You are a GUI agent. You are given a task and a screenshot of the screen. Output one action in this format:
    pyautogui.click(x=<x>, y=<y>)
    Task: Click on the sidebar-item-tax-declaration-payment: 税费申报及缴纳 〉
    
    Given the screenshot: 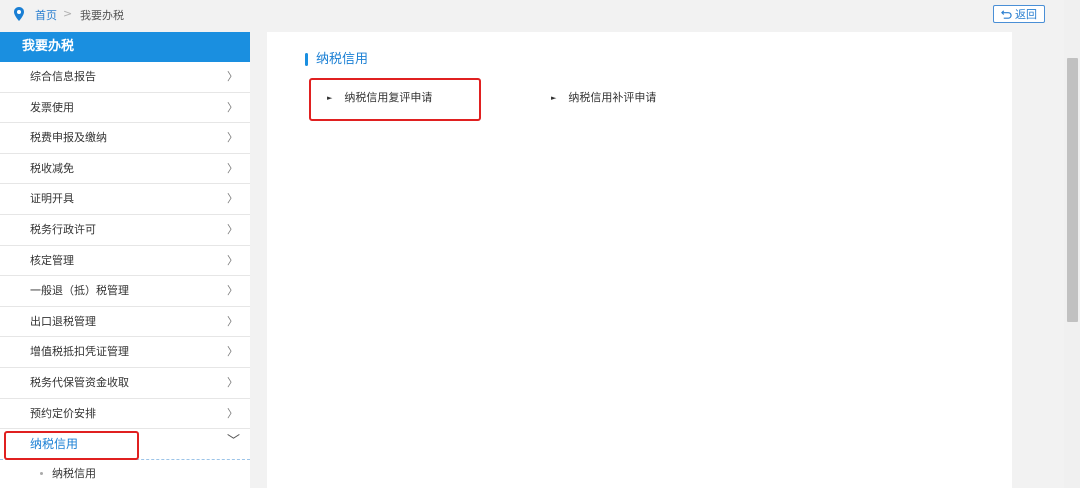 What is the action you would take?
    pyautogui.click(x=125, y=138)
    